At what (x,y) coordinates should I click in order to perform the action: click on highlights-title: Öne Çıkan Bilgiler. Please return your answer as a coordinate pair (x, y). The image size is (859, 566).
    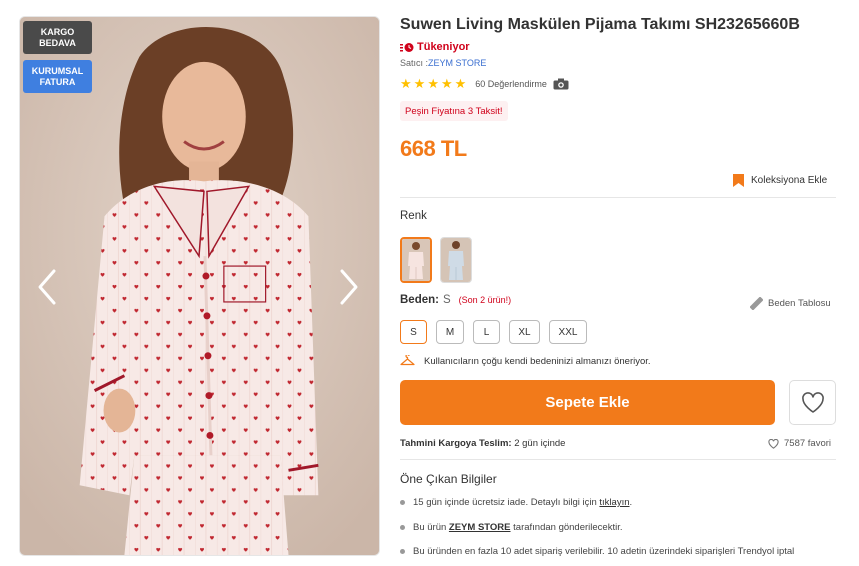
    Looking at the image, I should click on (448, 479).